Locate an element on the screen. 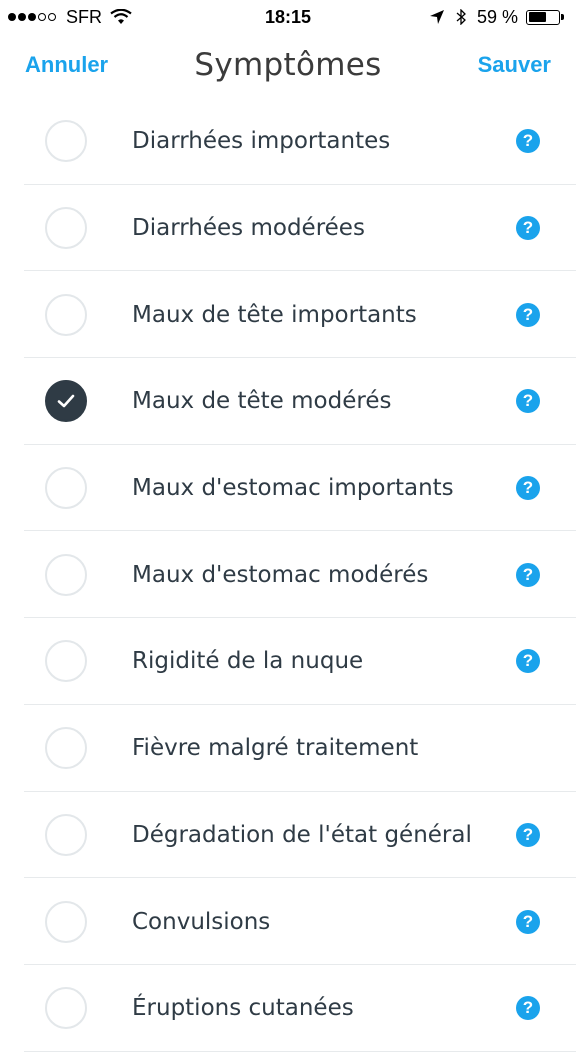 This screenshot has height=1052, width=576. symptom-row: Éruptions cutanées? is located at coordinates (288, 1008).